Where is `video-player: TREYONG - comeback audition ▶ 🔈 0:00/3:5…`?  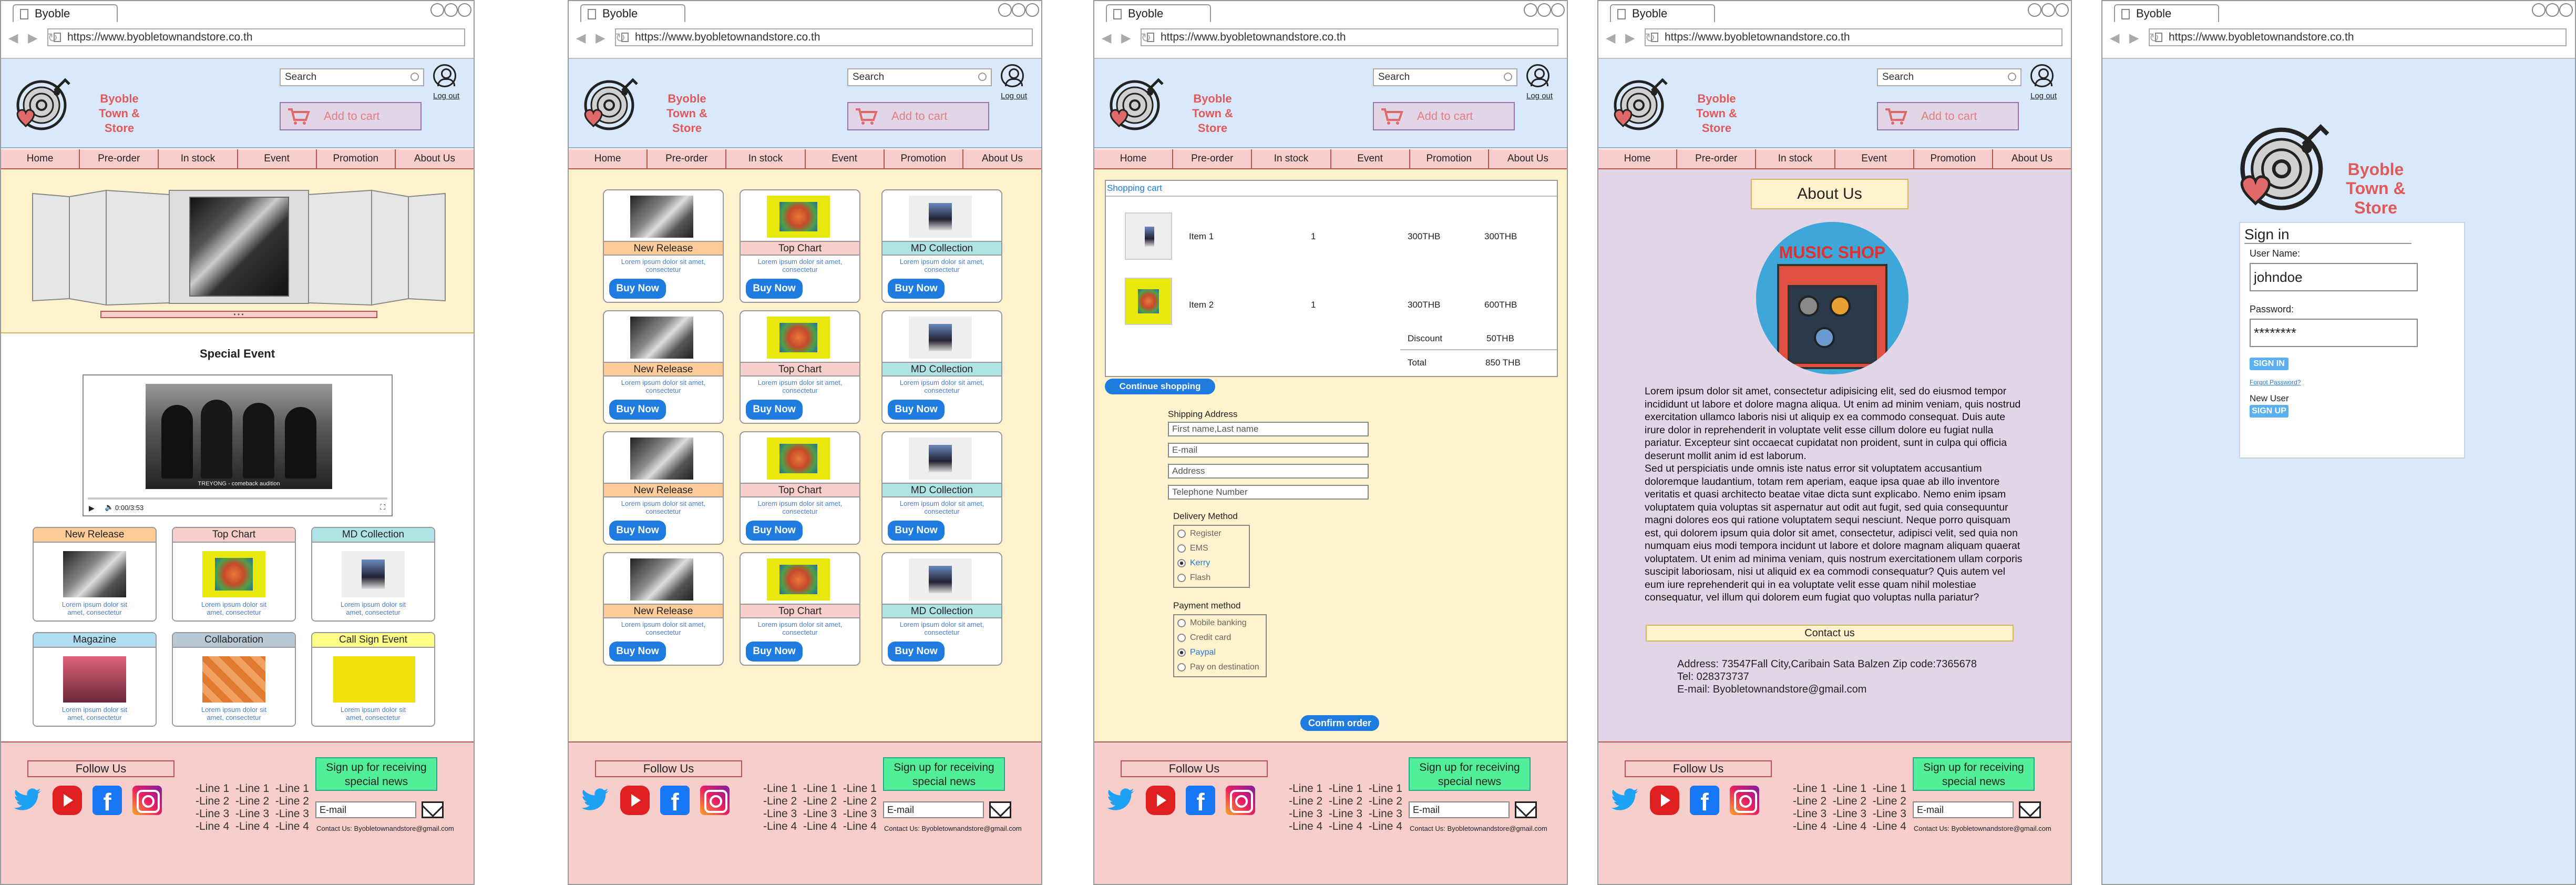
video-player: TREYONG - comeback audition ▶ 🔈 0:00/3:5… is located at coordinates (238, 445).